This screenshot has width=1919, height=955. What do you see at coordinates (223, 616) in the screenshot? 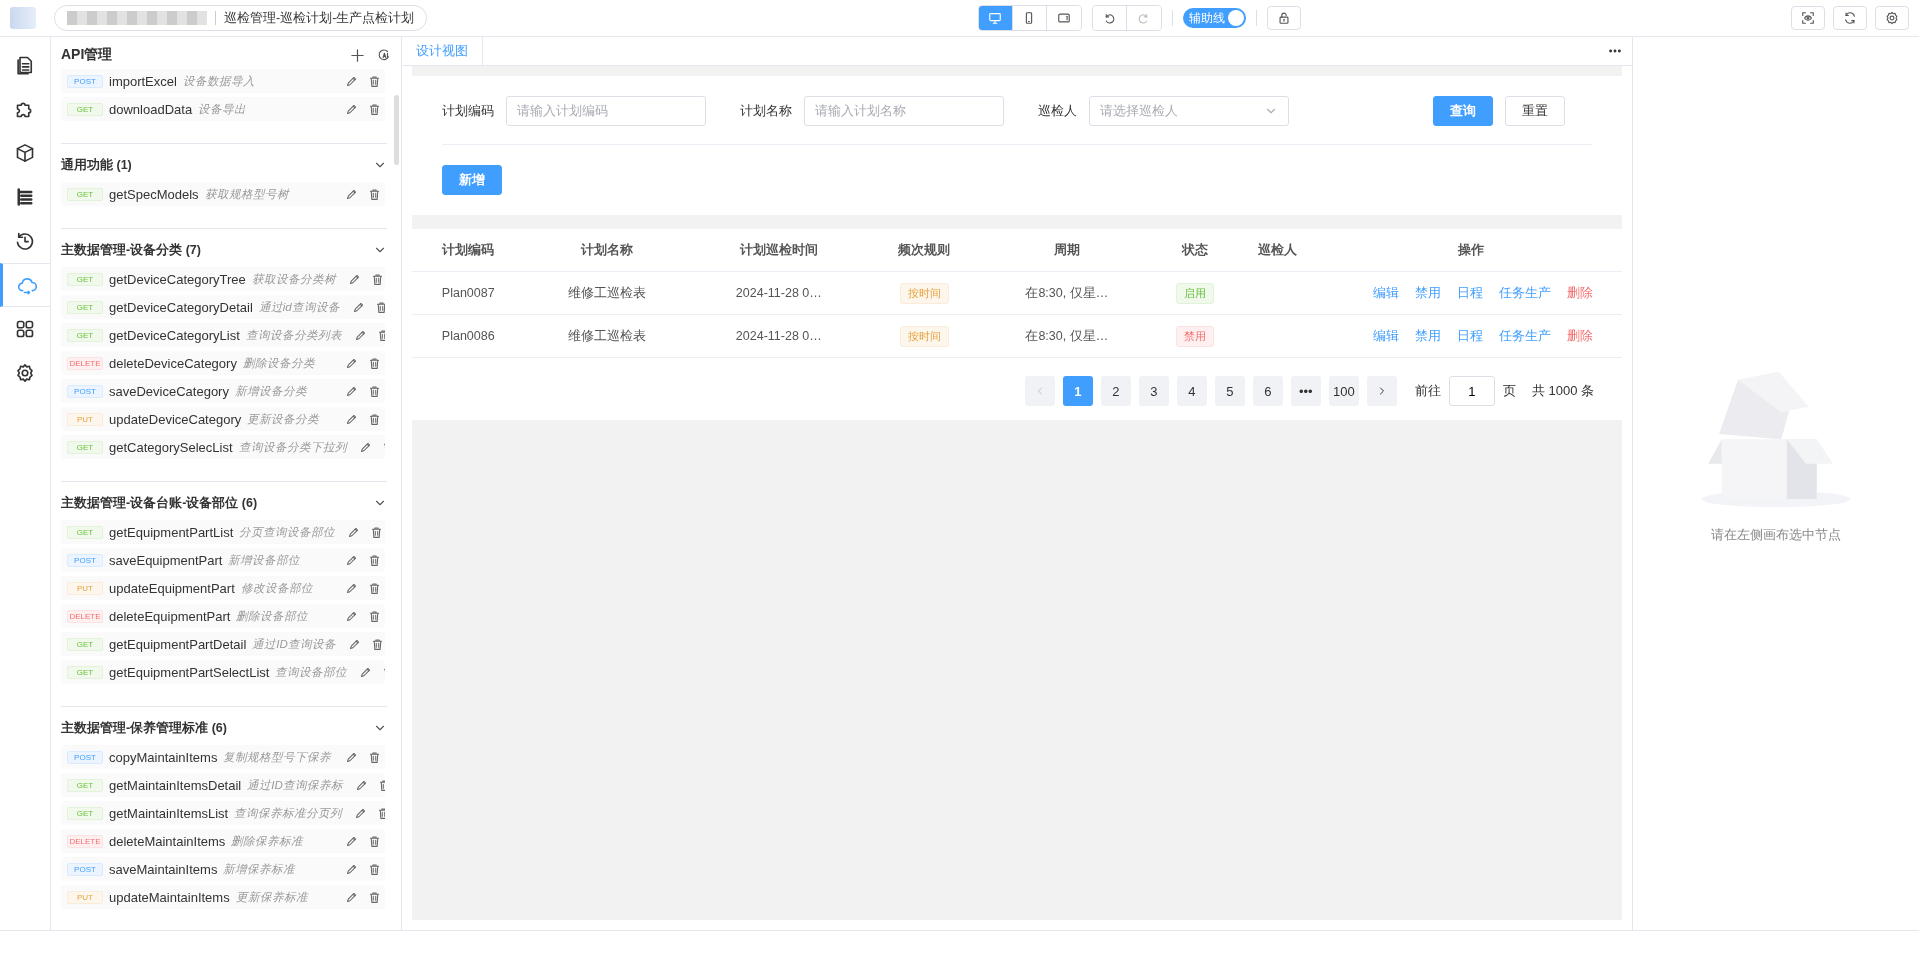
I see `api-list-item: DELETE deleteEquipmentPart 删除设备部位` at bounding box center [223, 616].